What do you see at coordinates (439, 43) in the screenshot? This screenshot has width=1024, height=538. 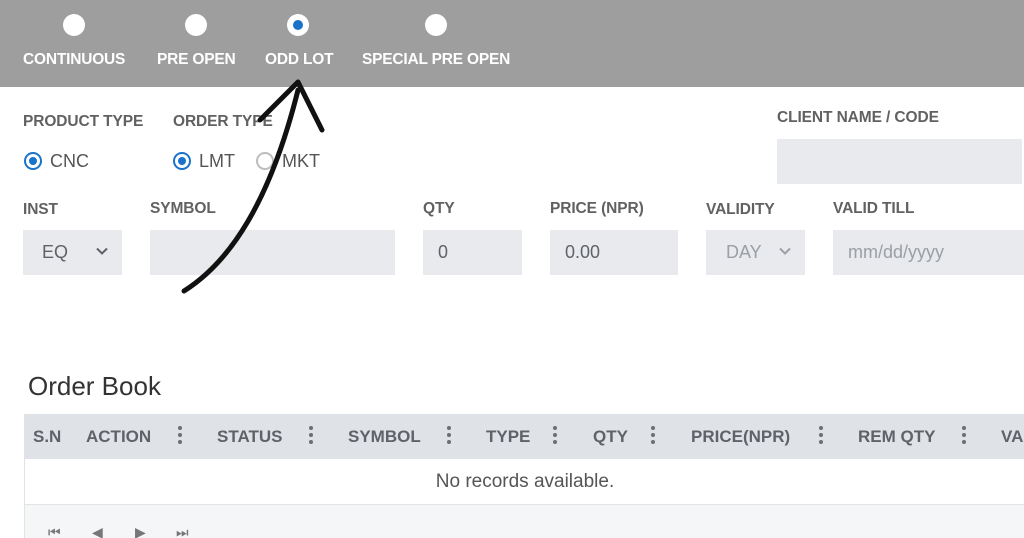 I see `session-option-special-pre-open: SPECIAL PRE OPEN` at bounding box center [439, 43].